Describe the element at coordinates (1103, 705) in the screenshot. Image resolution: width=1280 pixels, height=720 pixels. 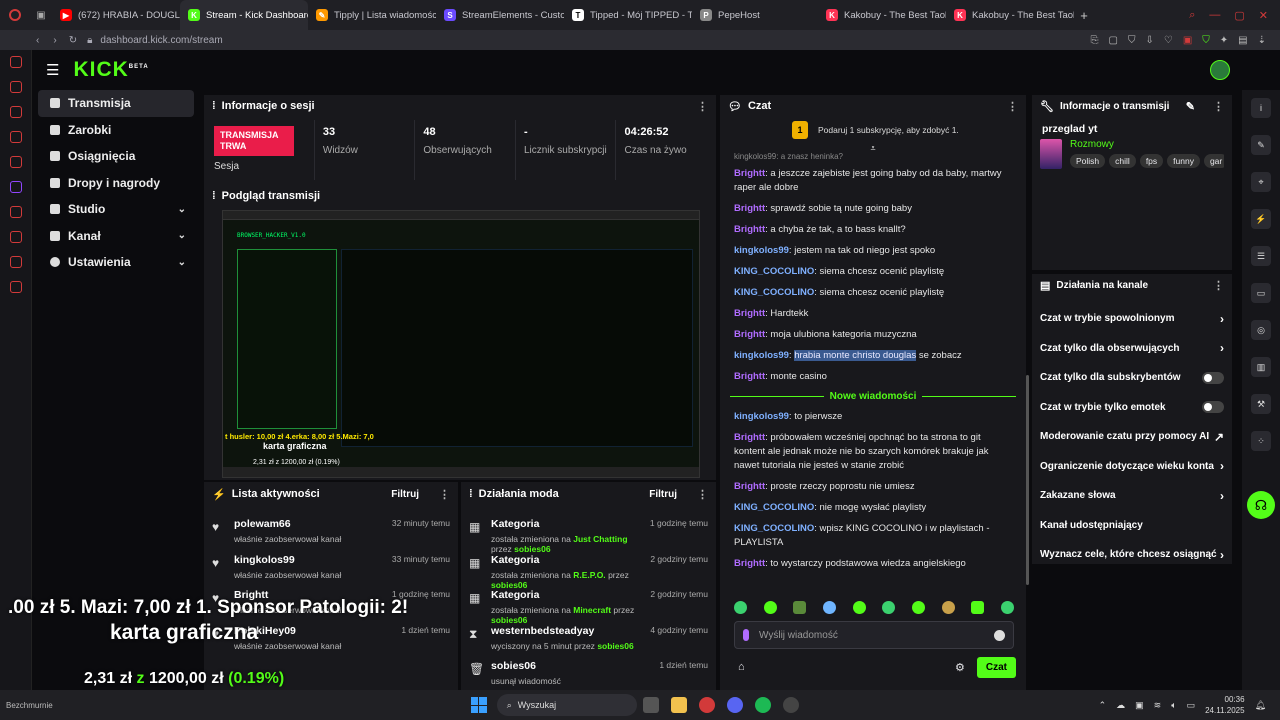
I see `tray-chevron-icon: ⌃` at that location.